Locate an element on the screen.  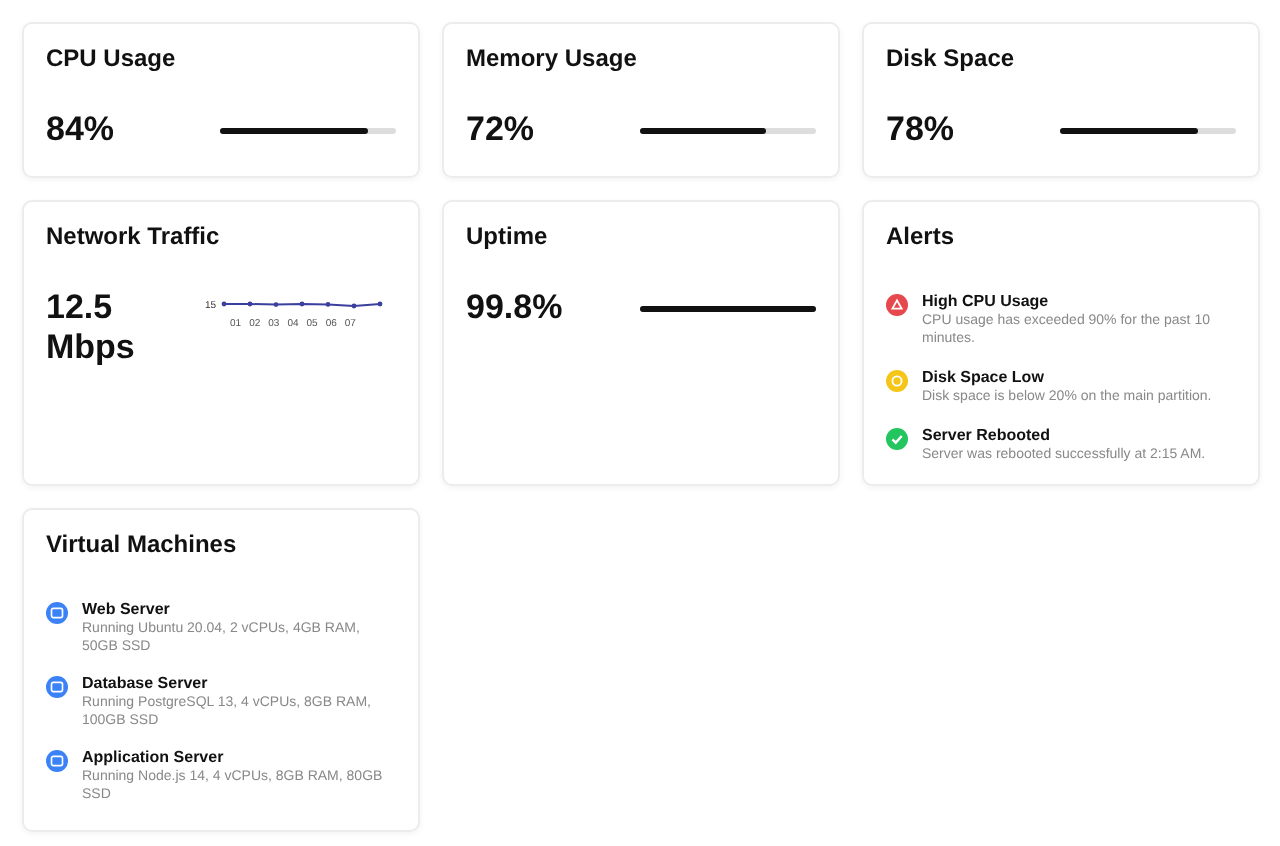
alert-title: High CPU Usage is located at coordinates (986, 301).